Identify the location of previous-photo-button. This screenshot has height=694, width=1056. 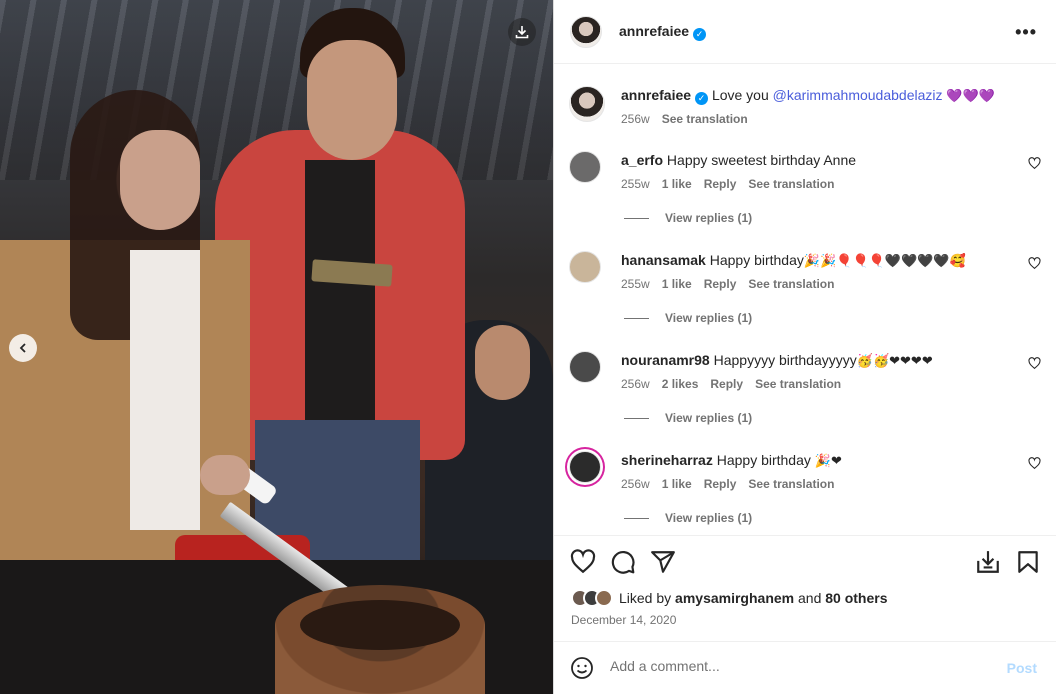
(23, 348).